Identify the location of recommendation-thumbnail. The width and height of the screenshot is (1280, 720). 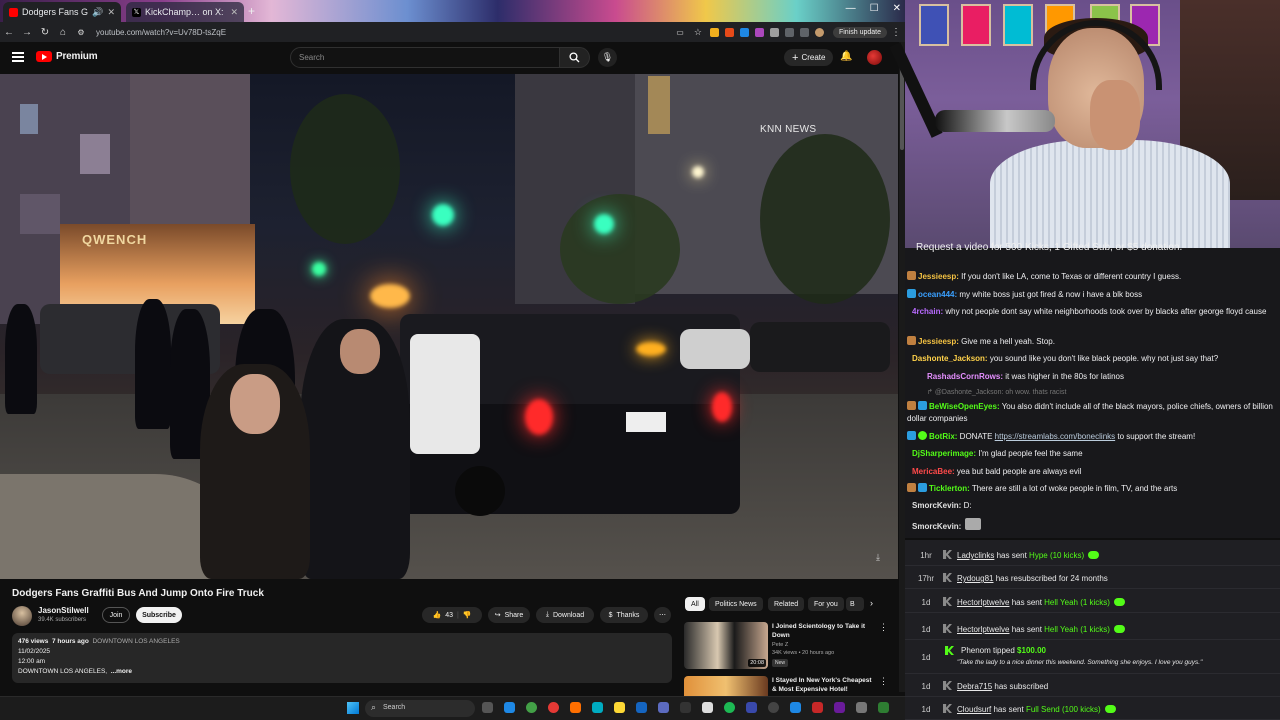
(726, 686).